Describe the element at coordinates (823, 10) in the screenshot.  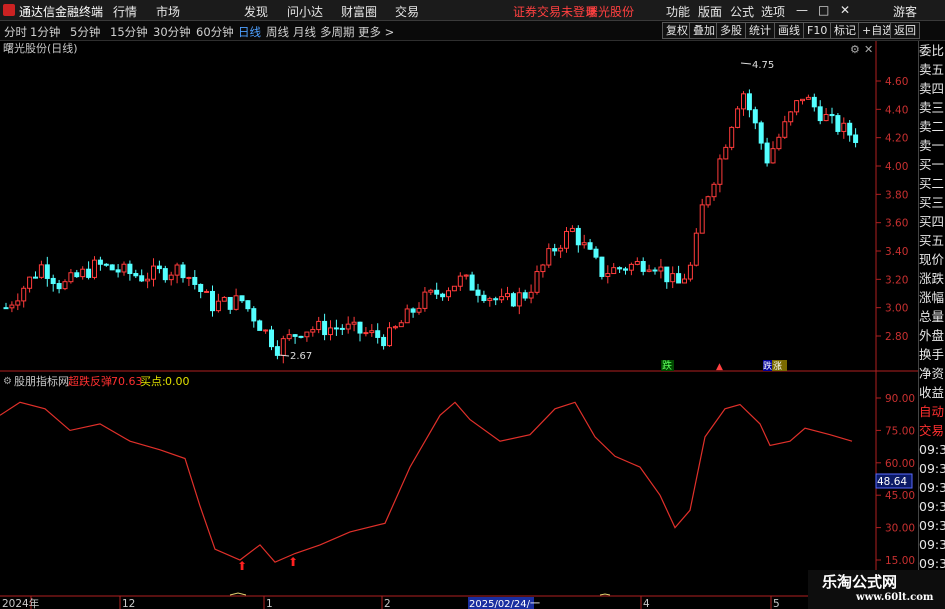
I see `maximize-icon: □` at that location.